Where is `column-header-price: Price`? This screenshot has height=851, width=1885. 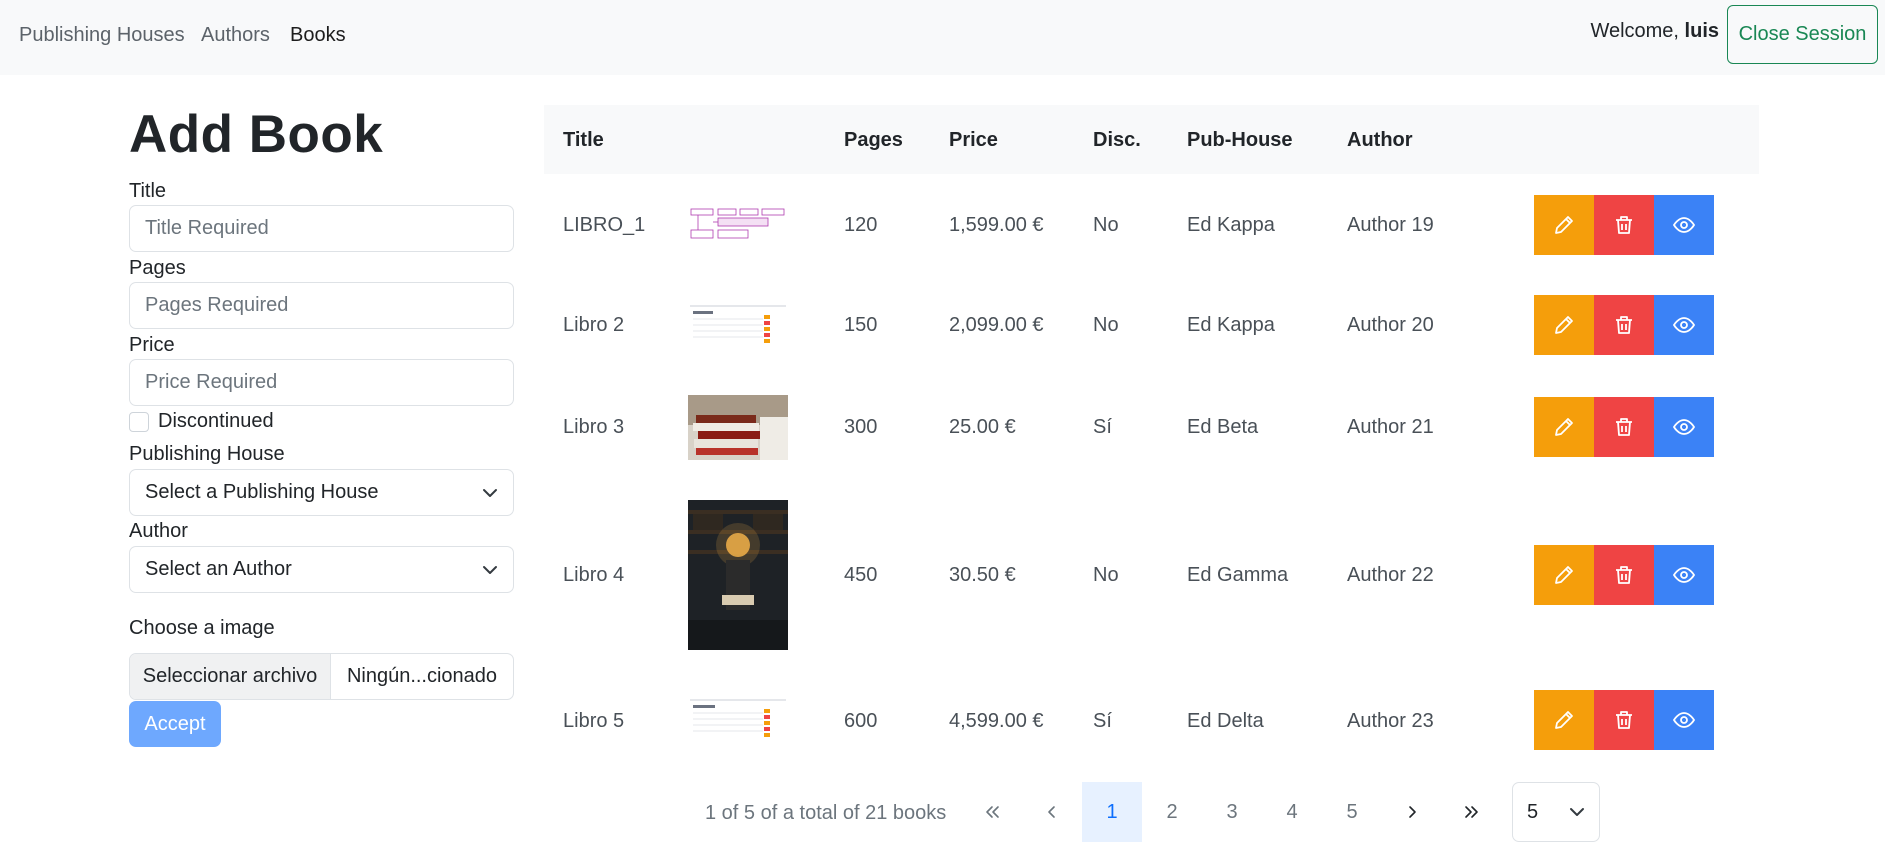 column-header-price: Price is located at coordinates (973, 140).